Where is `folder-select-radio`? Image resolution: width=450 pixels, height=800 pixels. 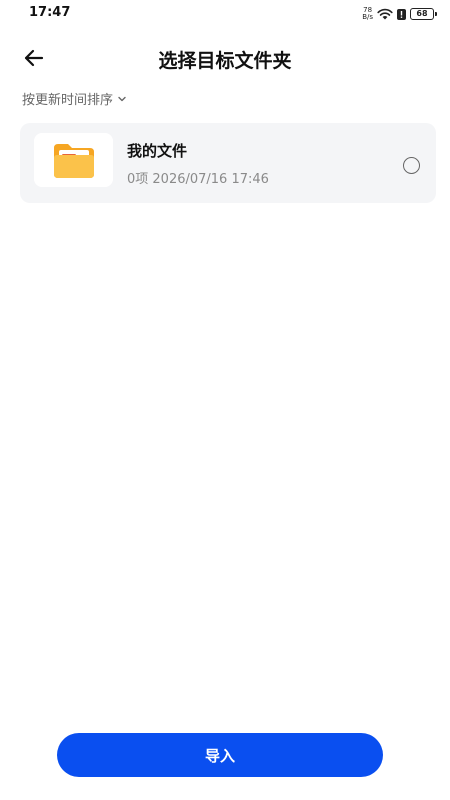 folder-select-radio is located at coordinates (411, 165).